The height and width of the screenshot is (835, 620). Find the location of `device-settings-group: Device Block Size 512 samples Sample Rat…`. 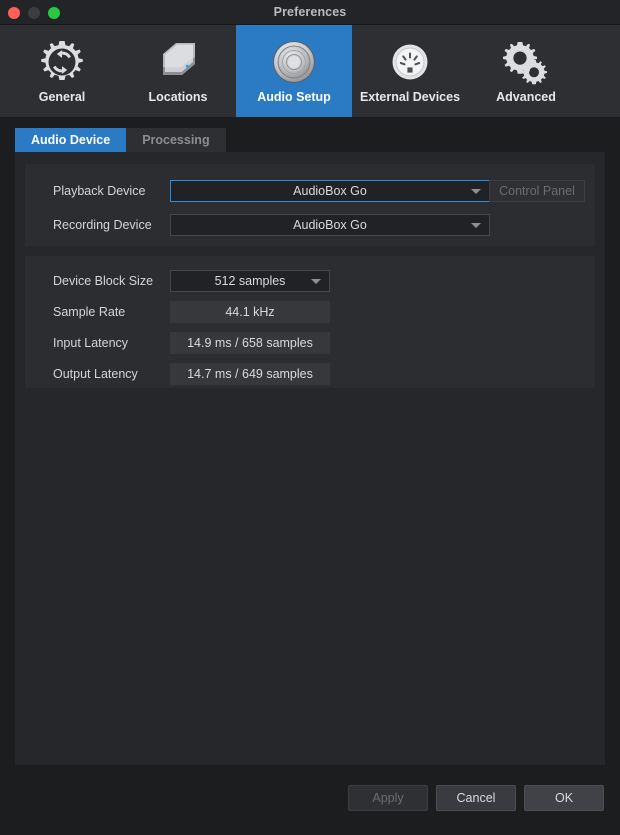

device-settings-group: Device Block Size 512 samples Sample Rat… is located at coordinates (310, 322).